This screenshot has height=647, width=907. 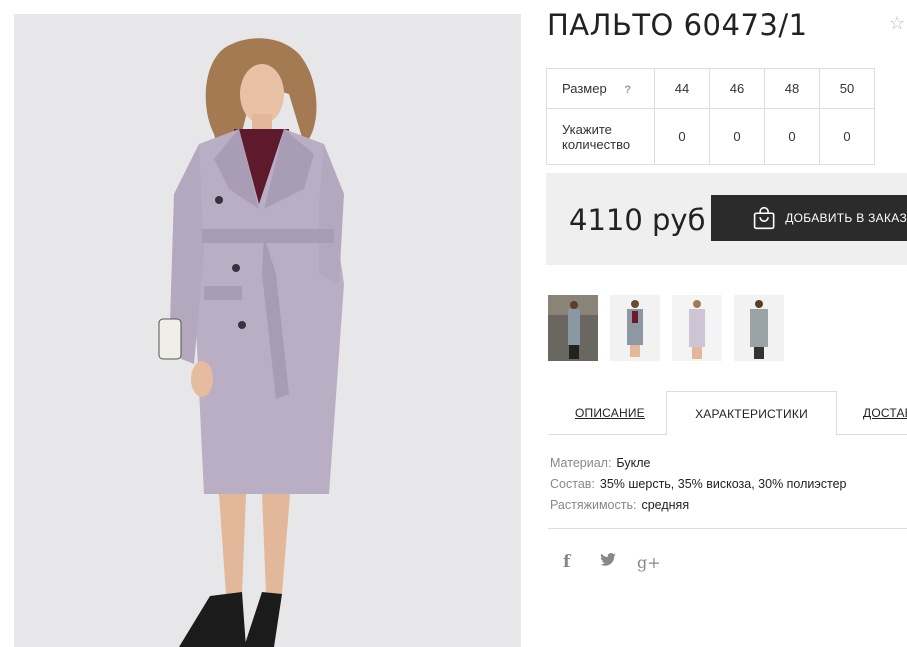 I want to click on size-label: Размер, so click(x=584, y=88).